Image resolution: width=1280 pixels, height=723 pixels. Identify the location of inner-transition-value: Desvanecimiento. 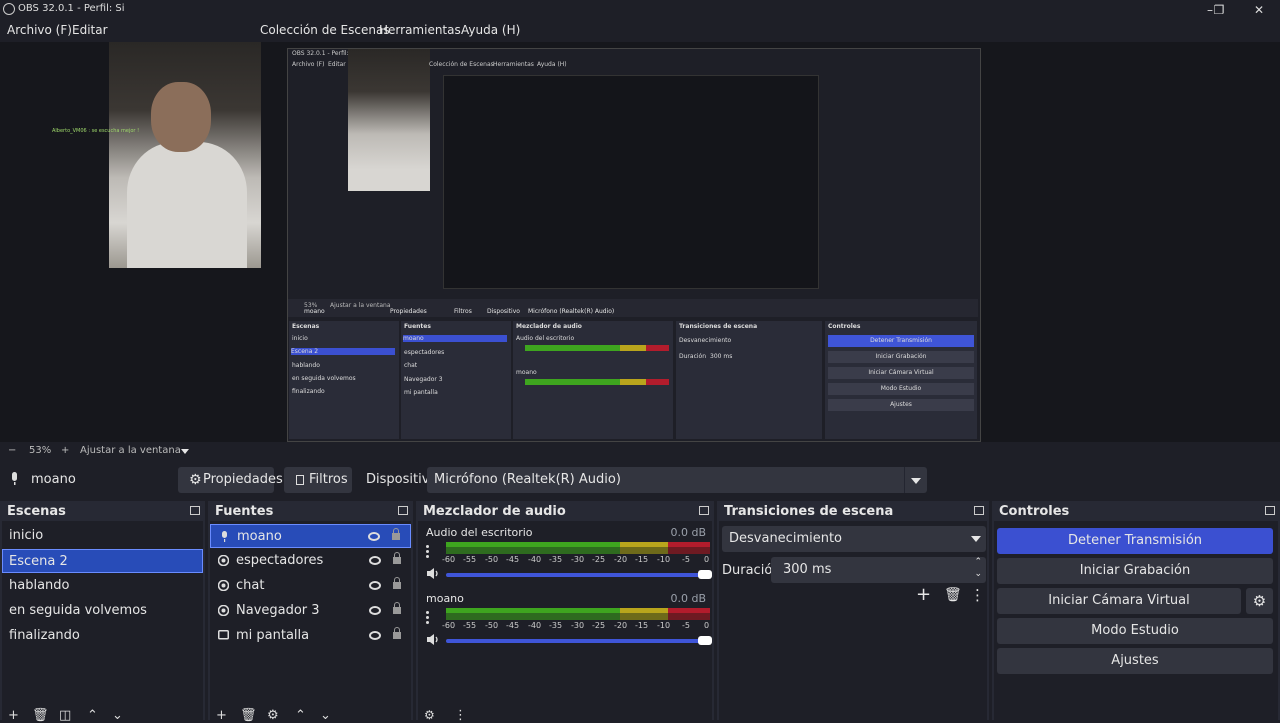
(705, 340).